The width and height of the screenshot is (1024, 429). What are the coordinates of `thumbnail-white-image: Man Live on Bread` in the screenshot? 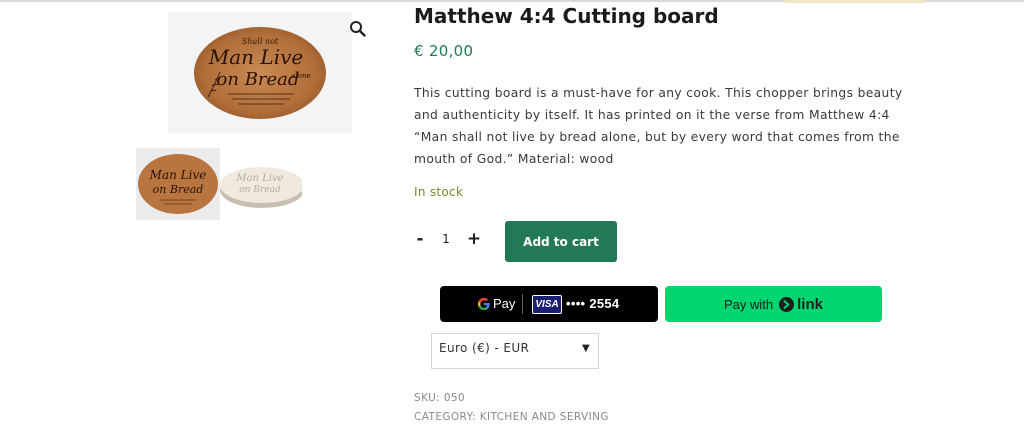 It's located at (262, 187).